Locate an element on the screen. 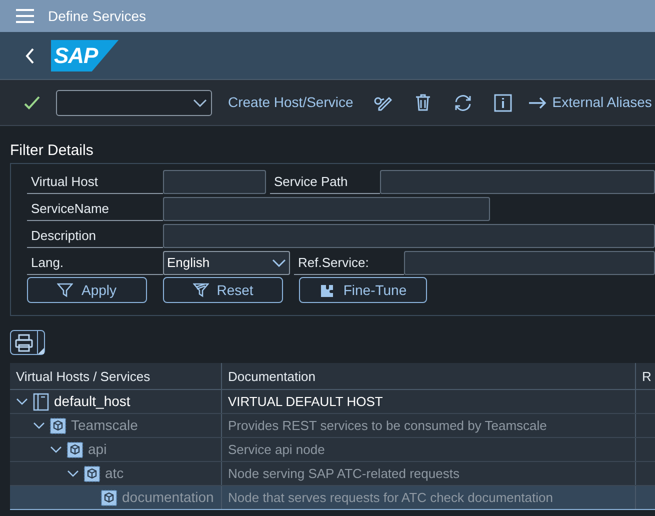 This screenshot has width=655, height=516. refresh-icon is located at coordinates (463, 102).